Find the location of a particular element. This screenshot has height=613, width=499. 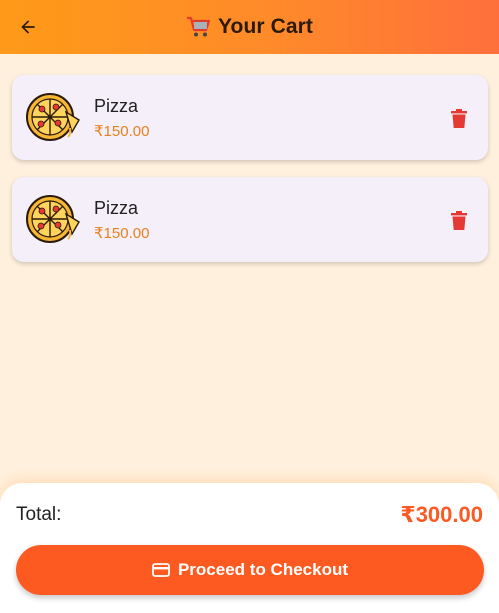

total-value: ₹300.00 is located at coordinates (441, 514).